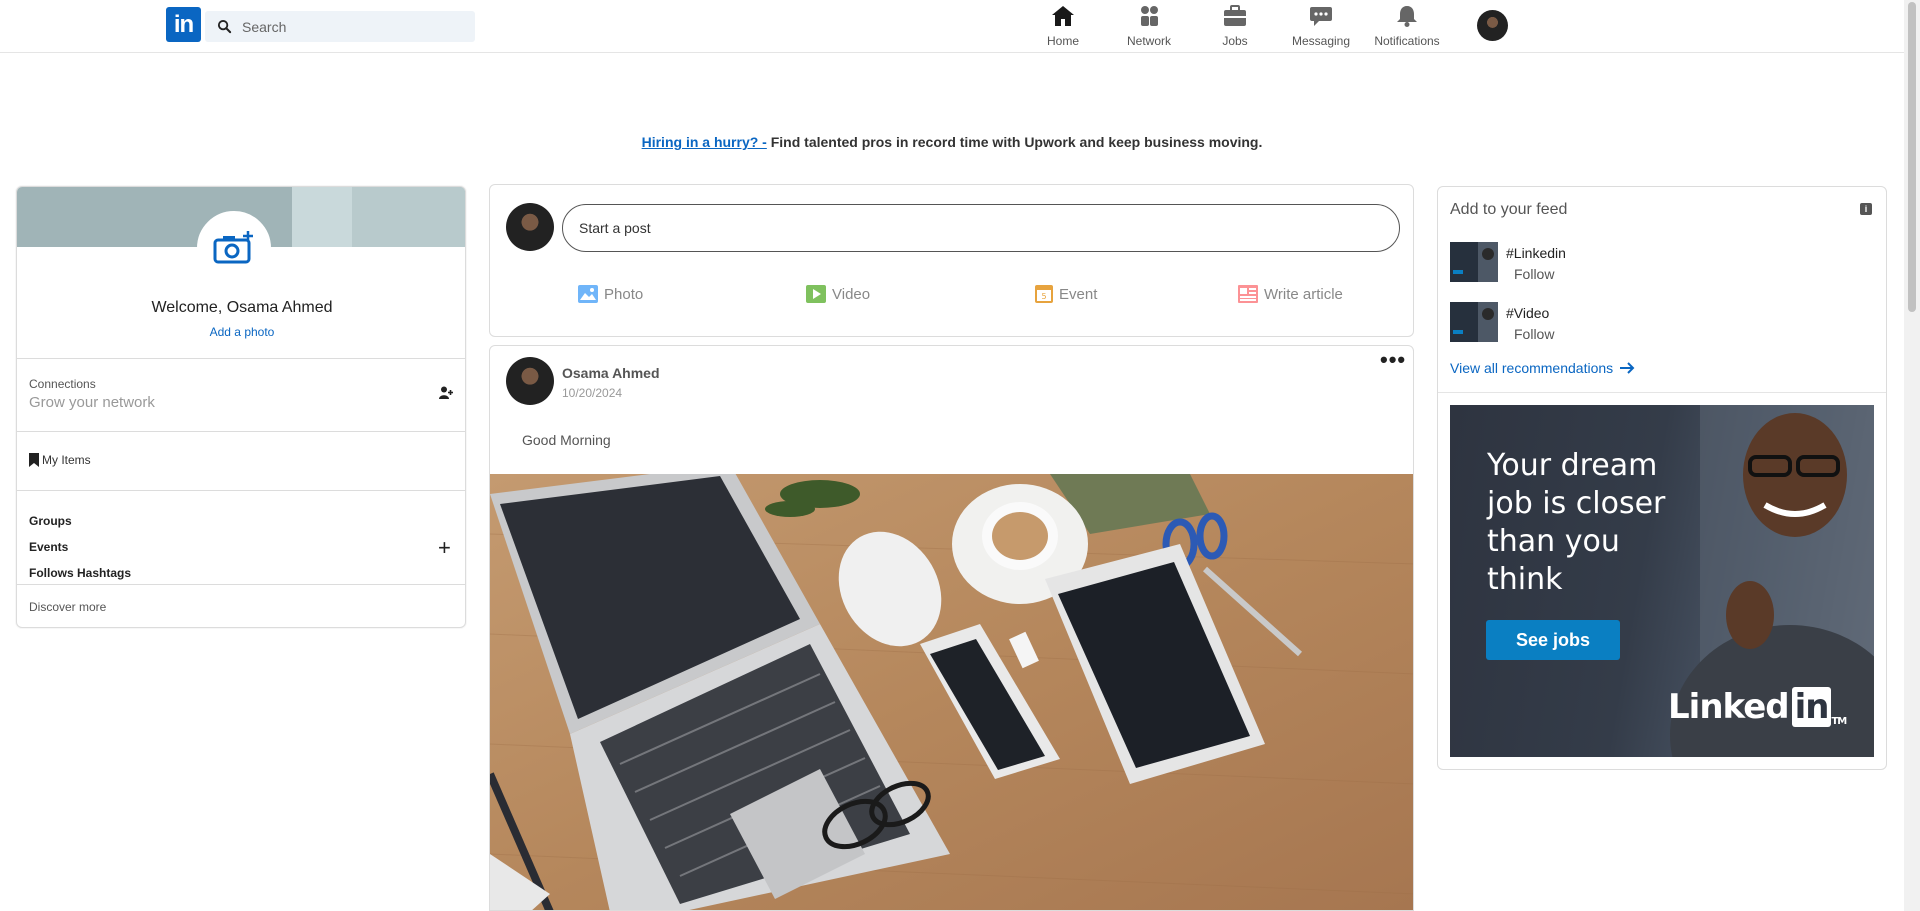 The width and height of the screenshot is (1920, 911). What do you see at coordinates (1536, 253) in the screenshot?
I see `rec-hashtag: #Linkedin` at bounding box center [1536, 253].